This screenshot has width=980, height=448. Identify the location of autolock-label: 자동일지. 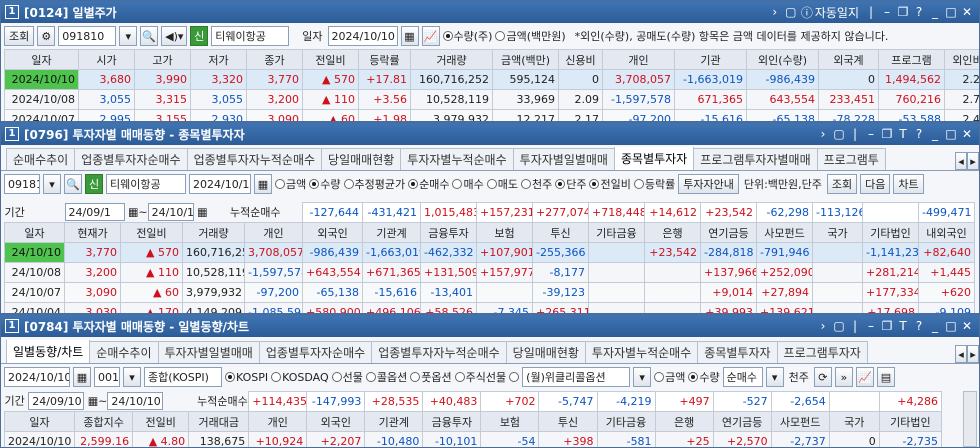
(837, 12).